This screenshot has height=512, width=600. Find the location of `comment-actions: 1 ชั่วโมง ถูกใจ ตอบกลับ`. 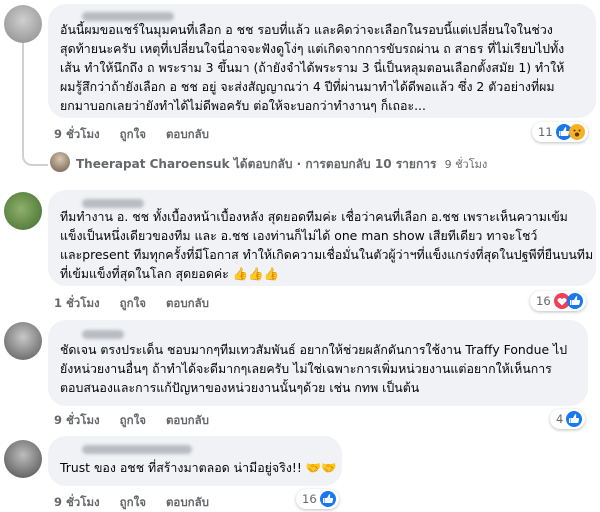

comment-actions: 1 ชั่วโมง ถูกใจ ตอบกลับ is located at coordinates (139, 304).